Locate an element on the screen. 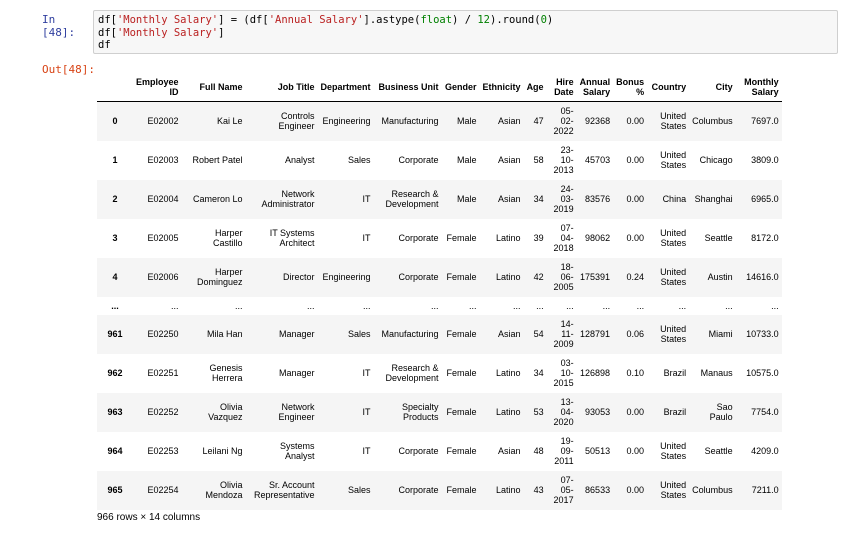 This screenshot has height=540, width=853. table-cell: 54 is located at coordinates (538, 334).